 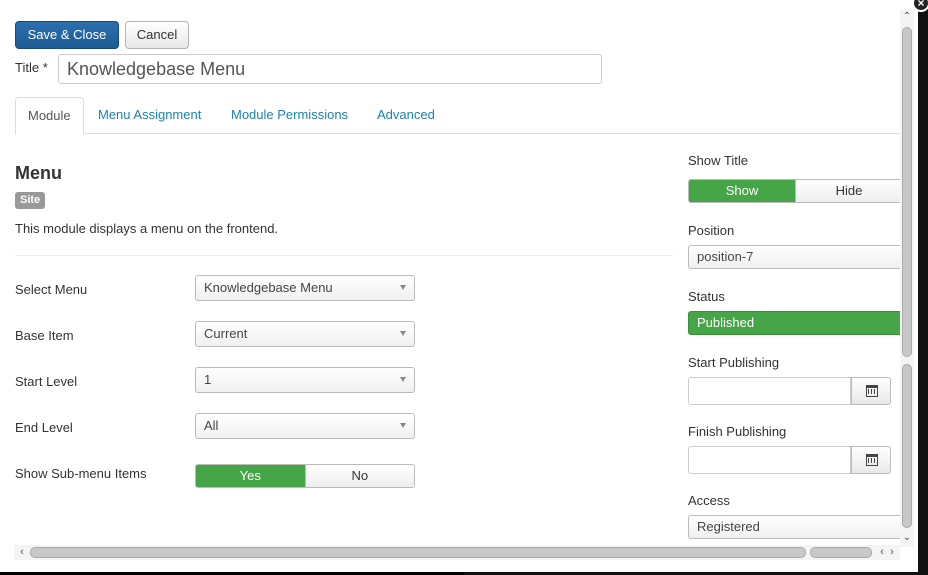 What do you see at coordinates (49, 116) in the screenshot?
I see `tab-module: Module` at bounding box center [49, 116].